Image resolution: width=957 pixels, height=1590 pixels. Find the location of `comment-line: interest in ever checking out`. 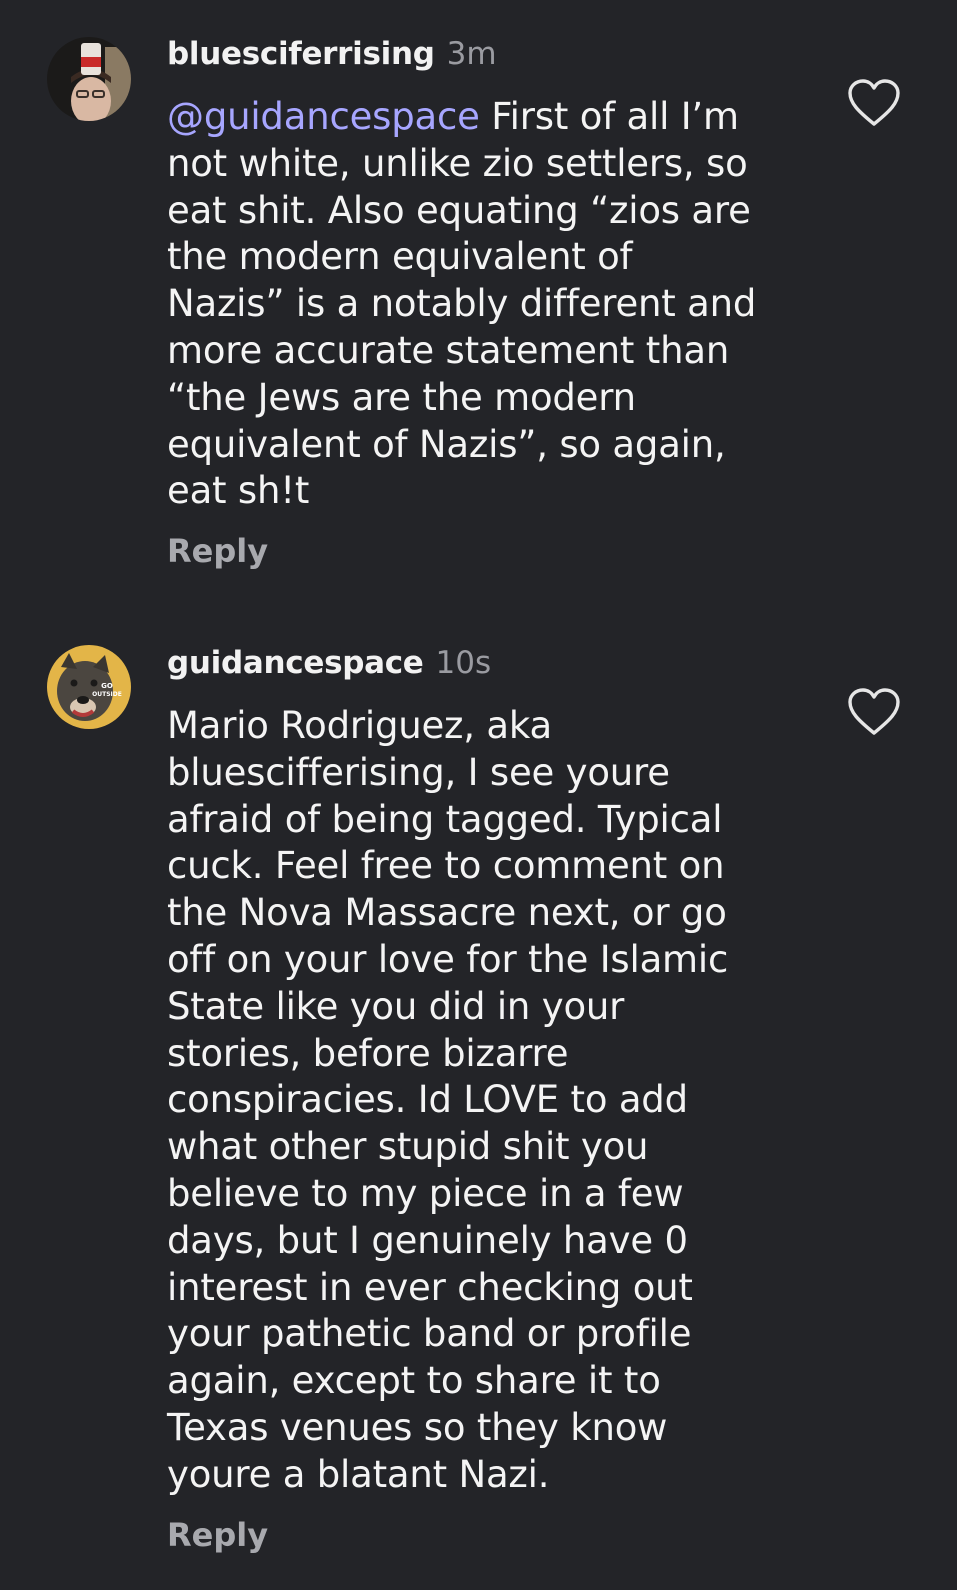

comment-line: interest in ever checking out is located at coordinates (430, 1287).